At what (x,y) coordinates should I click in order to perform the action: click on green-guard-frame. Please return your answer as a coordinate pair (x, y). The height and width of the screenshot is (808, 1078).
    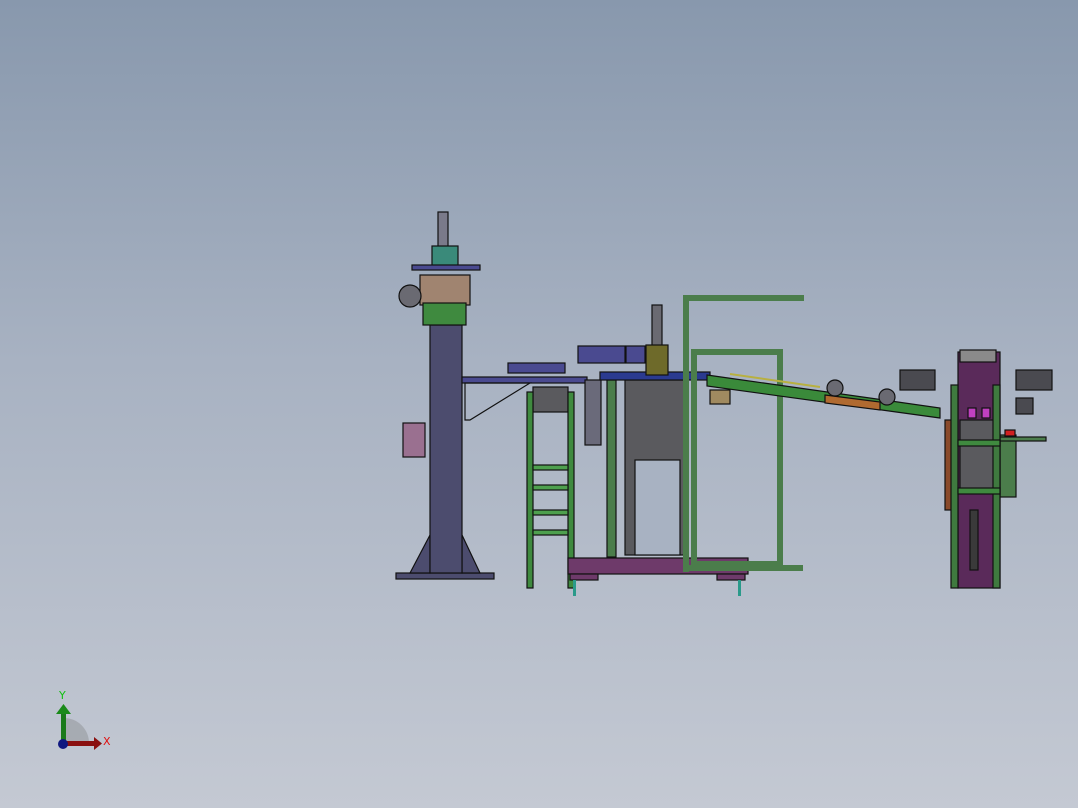
    Looking at the image, I should click on (743, 433).